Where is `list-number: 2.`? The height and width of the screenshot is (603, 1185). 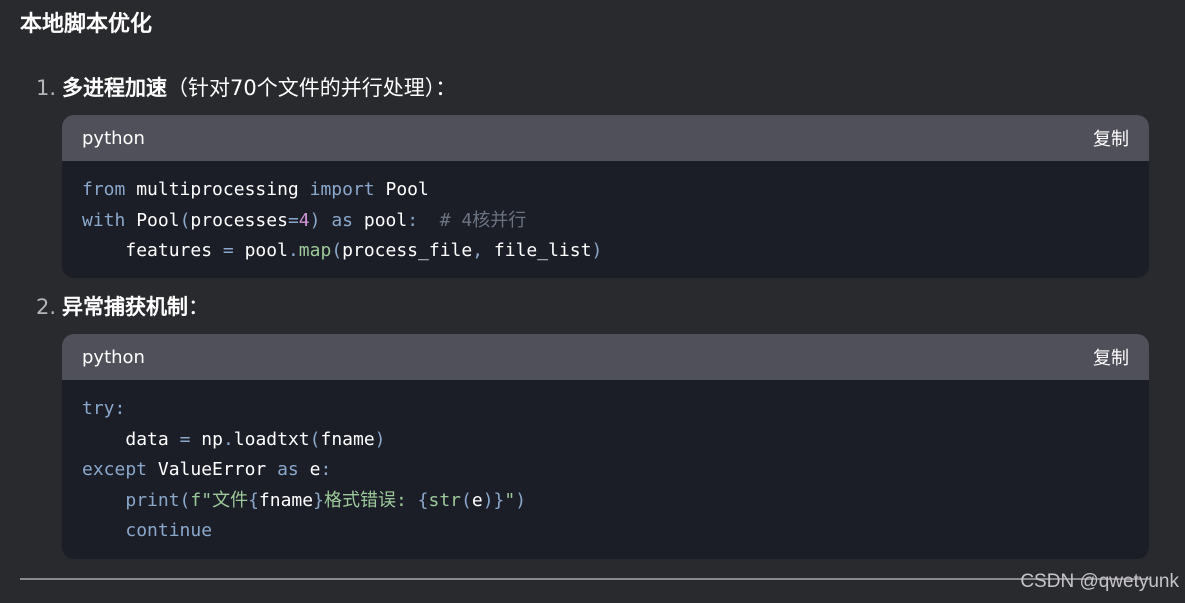 list-number: 2. is located at coordinates (46, 307).